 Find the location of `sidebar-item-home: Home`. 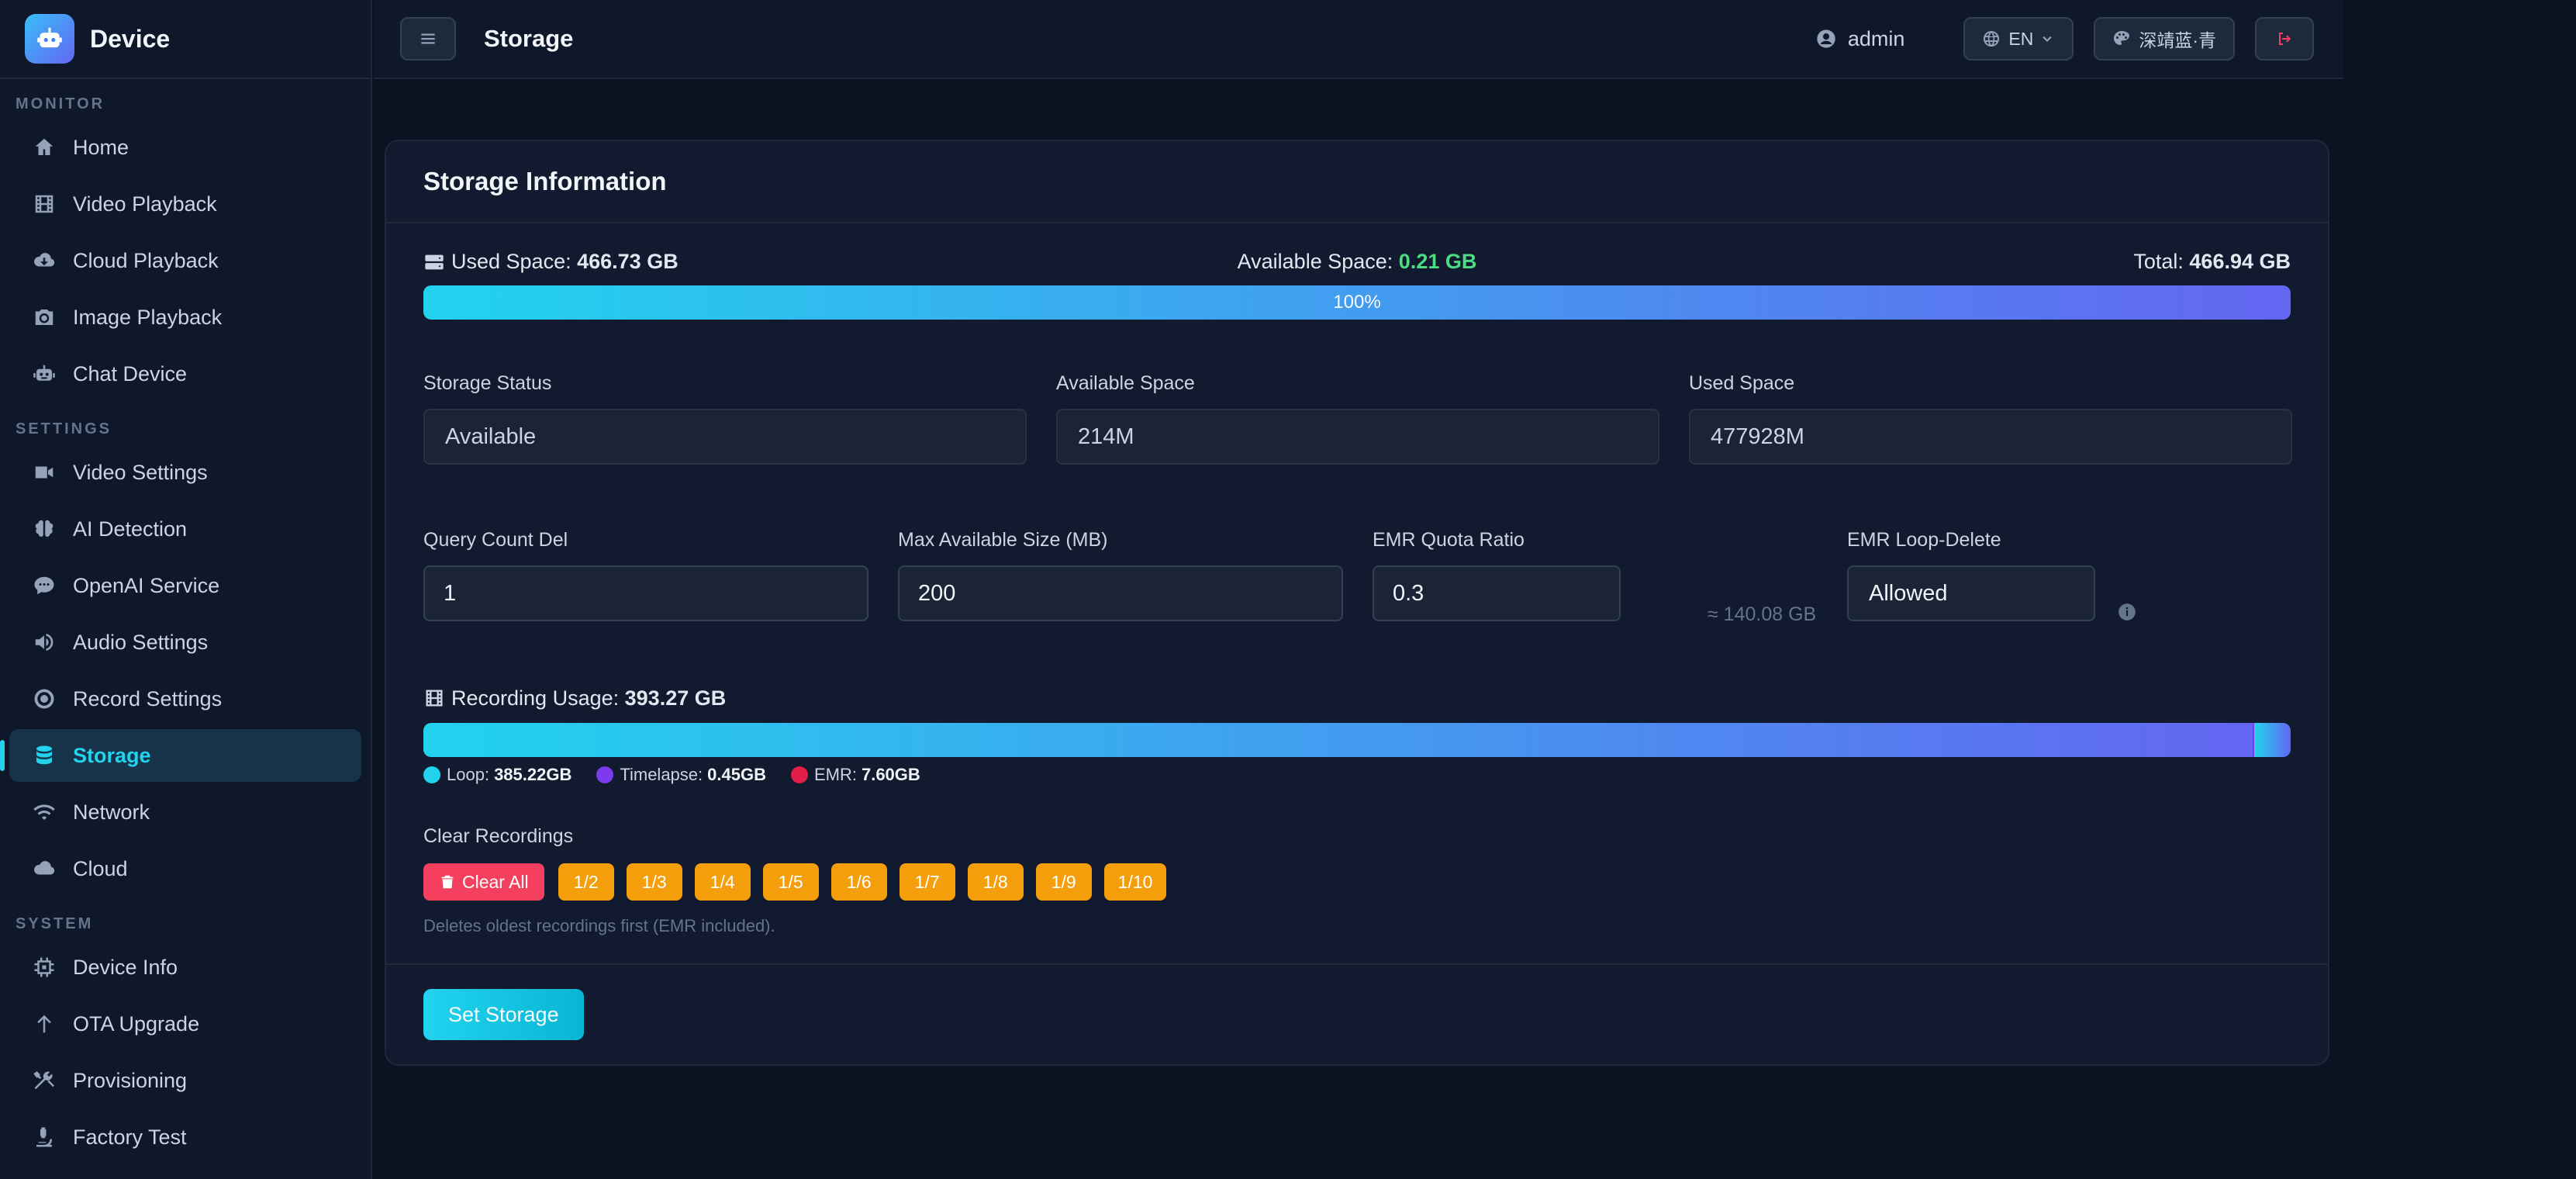

sidebar-item-home: Home is located at coordinates (185, 147).